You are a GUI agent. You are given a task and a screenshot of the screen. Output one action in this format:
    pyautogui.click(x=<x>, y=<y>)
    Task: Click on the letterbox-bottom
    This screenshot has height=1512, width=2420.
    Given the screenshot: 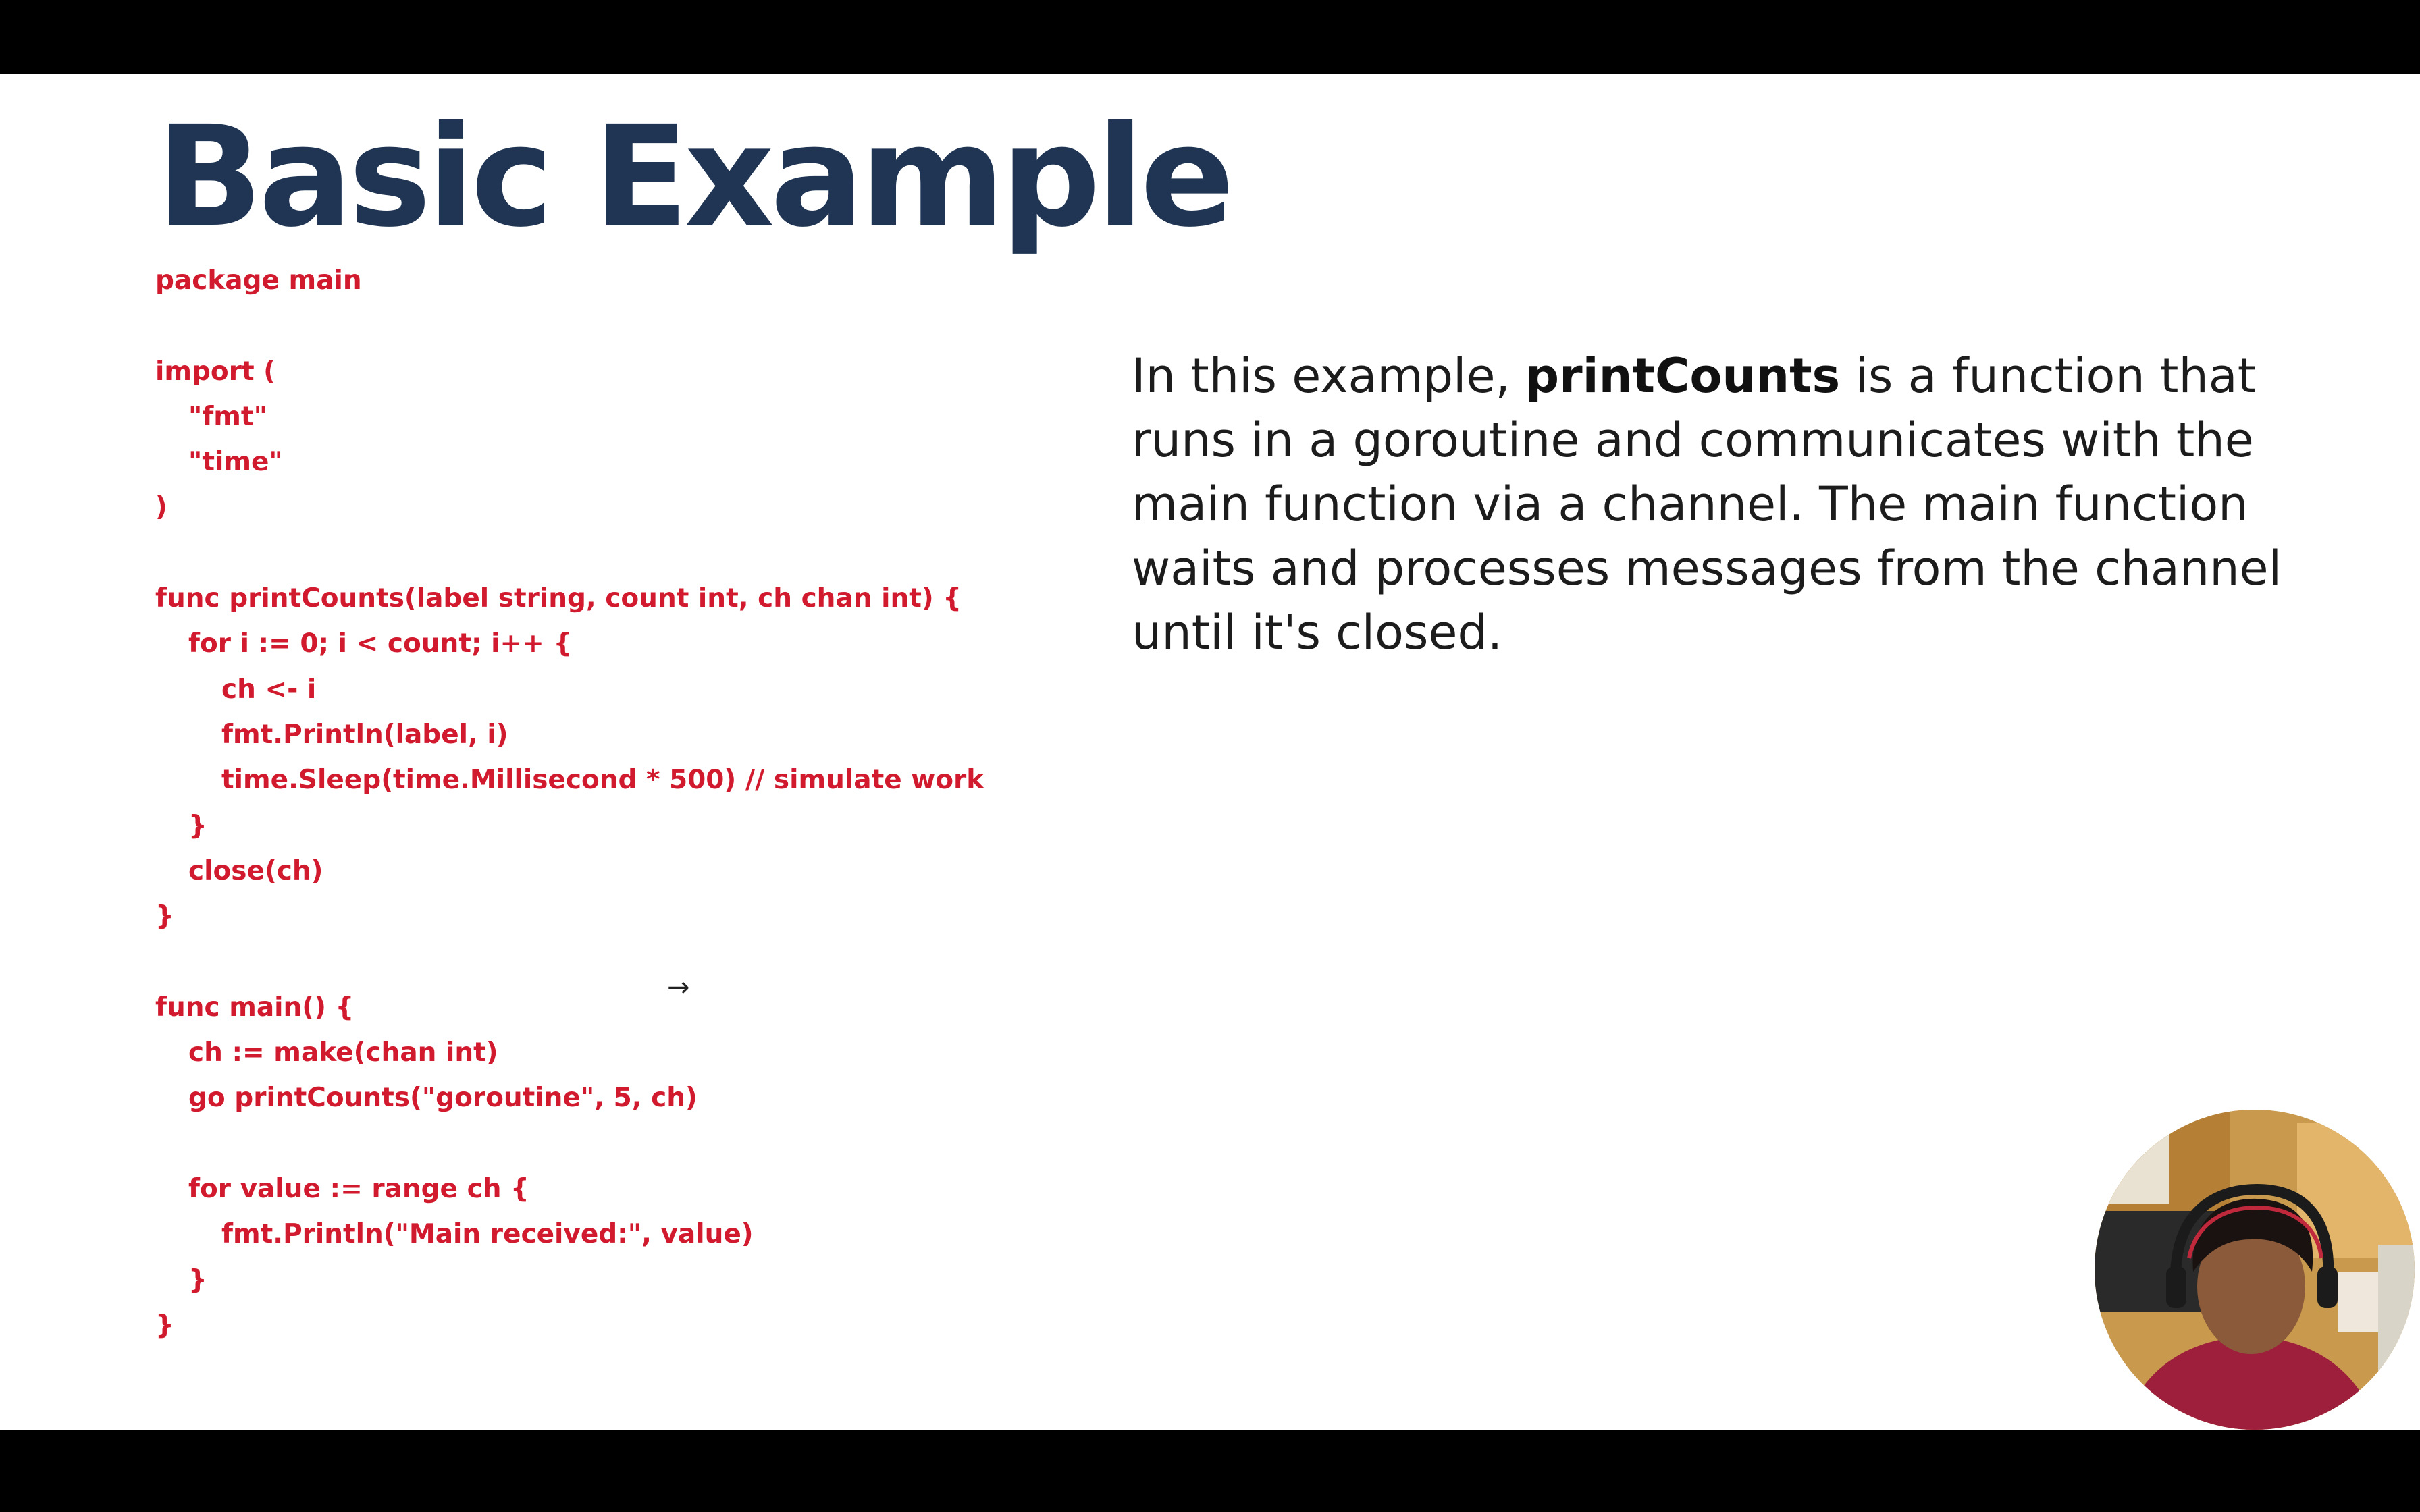 What is the action you would take?
    pyautogui.click(x=1210, y=1471)
    